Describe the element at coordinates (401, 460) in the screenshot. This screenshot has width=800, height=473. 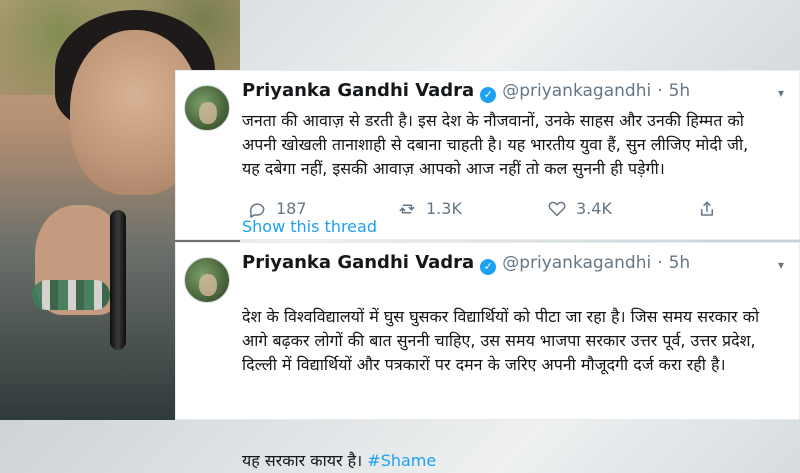
I see `hashtag-link: #Shame` at that location.